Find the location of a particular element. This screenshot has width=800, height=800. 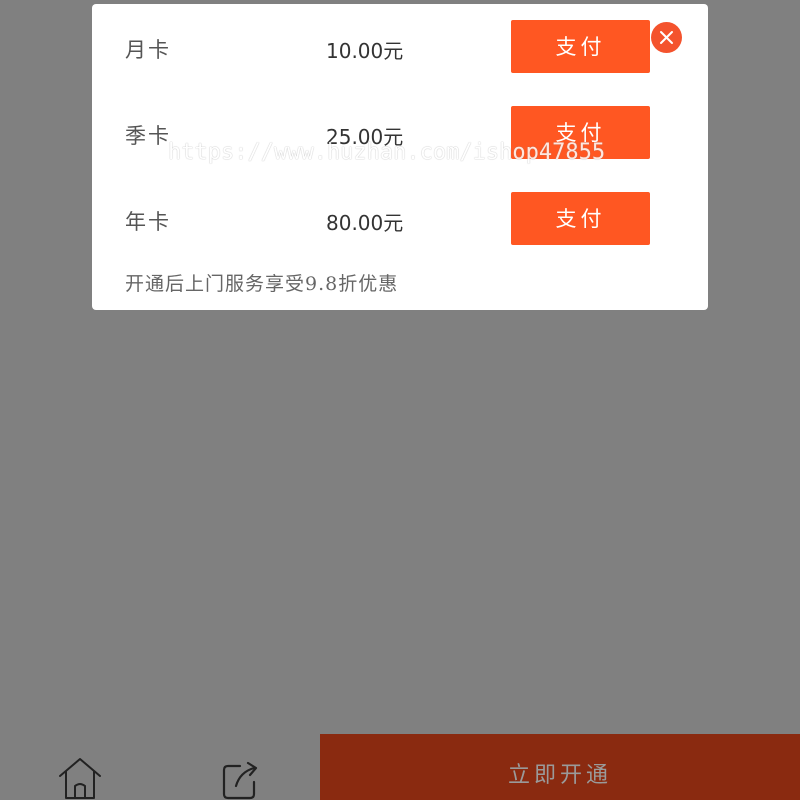

option-row-quarter: 季卡 25.00元 支付 is located at coordinates (400, 133).